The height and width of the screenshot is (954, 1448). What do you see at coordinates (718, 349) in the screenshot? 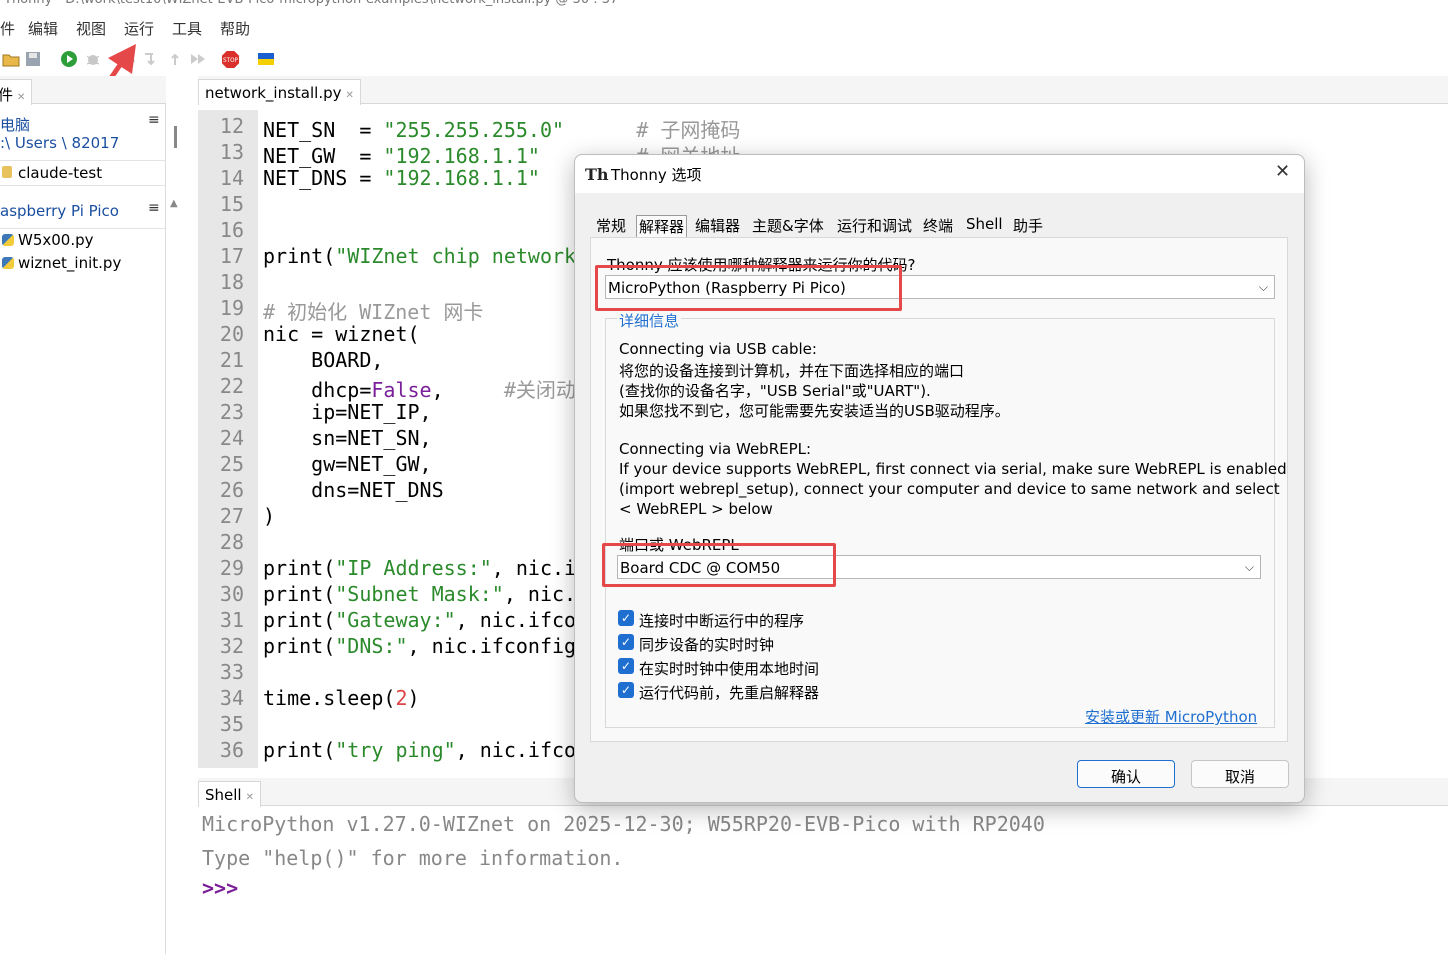
I see `usb-heading: Connecting via USB cable:` at bounding box center [718, 349].